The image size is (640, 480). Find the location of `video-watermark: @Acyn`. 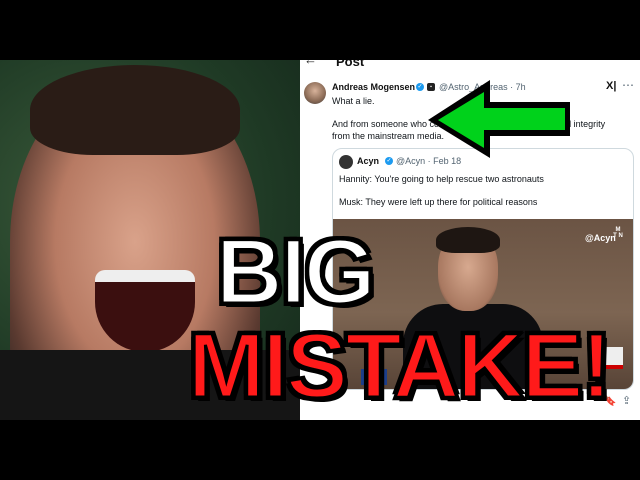

video-watermark: @Acyn is located at coordinates (600, 238).